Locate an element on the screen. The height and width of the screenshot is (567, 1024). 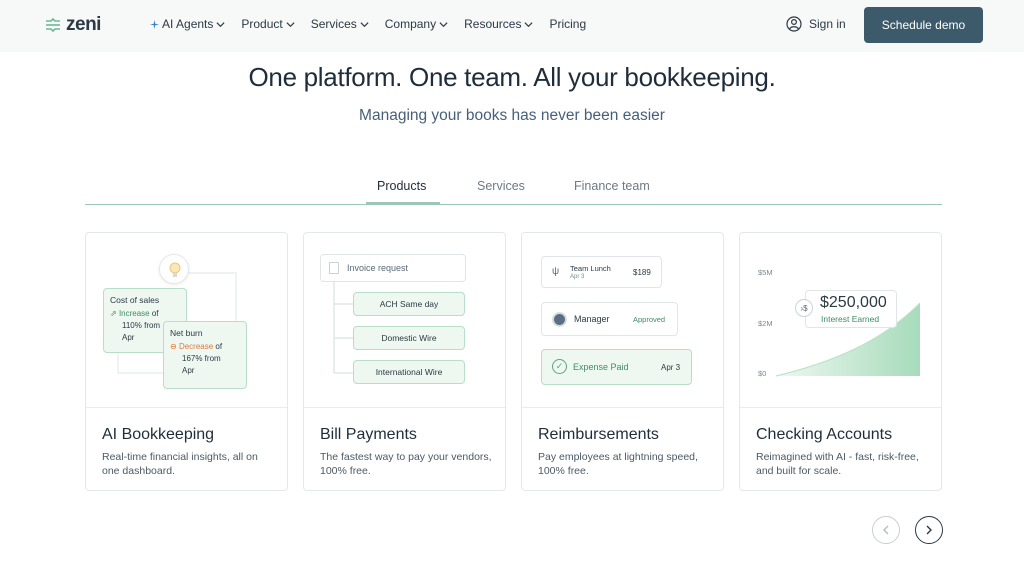
carousel-next-button is located at coordinates (929, 530).